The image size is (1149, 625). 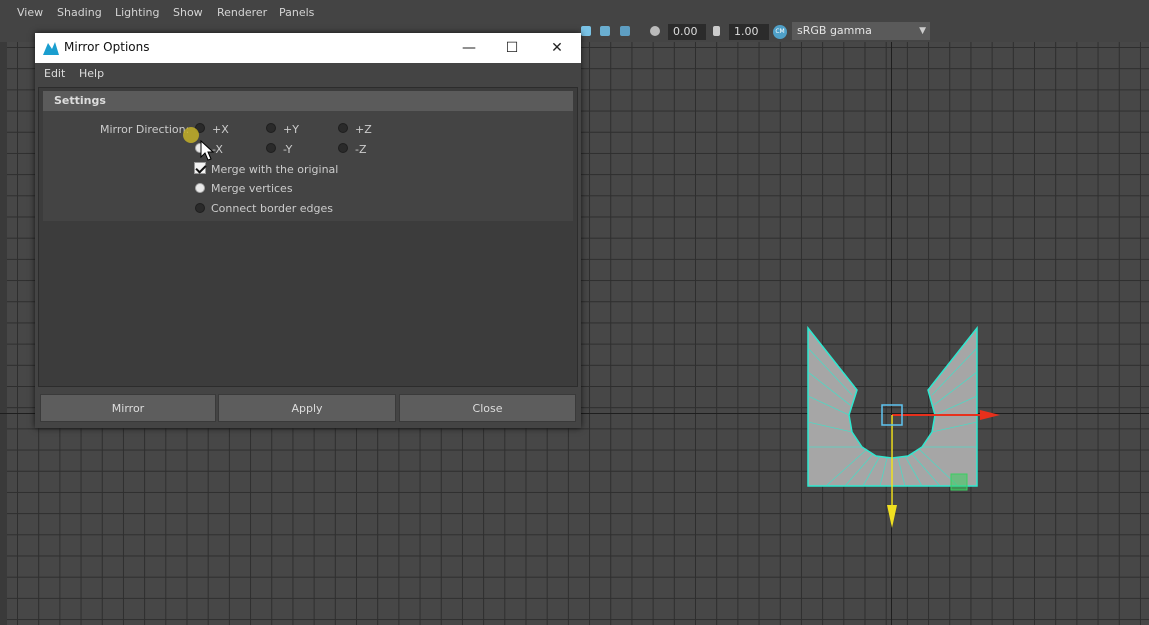 I want to click on radio-plus-z-label: +Z, so click(x=363, y=129).